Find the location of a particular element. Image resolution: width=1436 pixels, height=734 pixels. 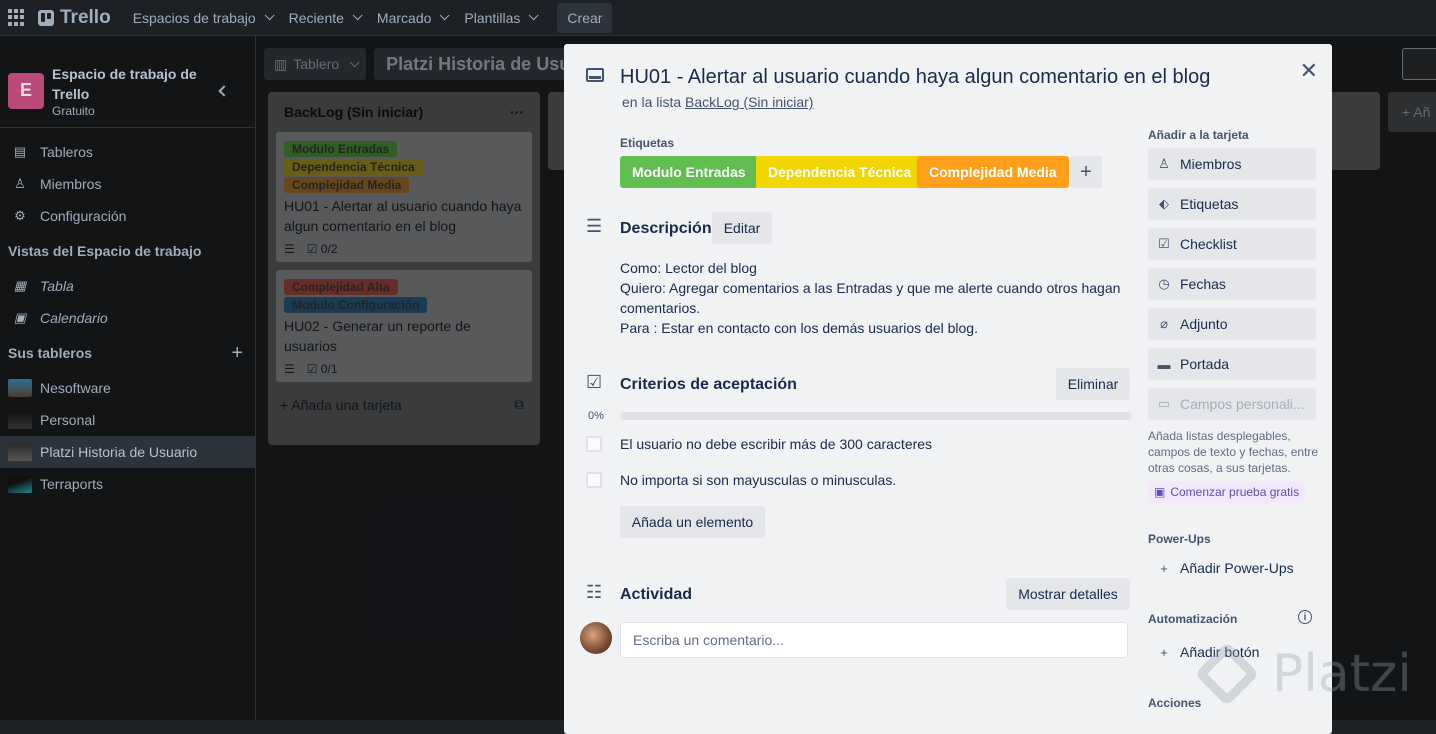

add-powerups-button: + Añadir Power-Ups is located at coordinates (1232, 568).